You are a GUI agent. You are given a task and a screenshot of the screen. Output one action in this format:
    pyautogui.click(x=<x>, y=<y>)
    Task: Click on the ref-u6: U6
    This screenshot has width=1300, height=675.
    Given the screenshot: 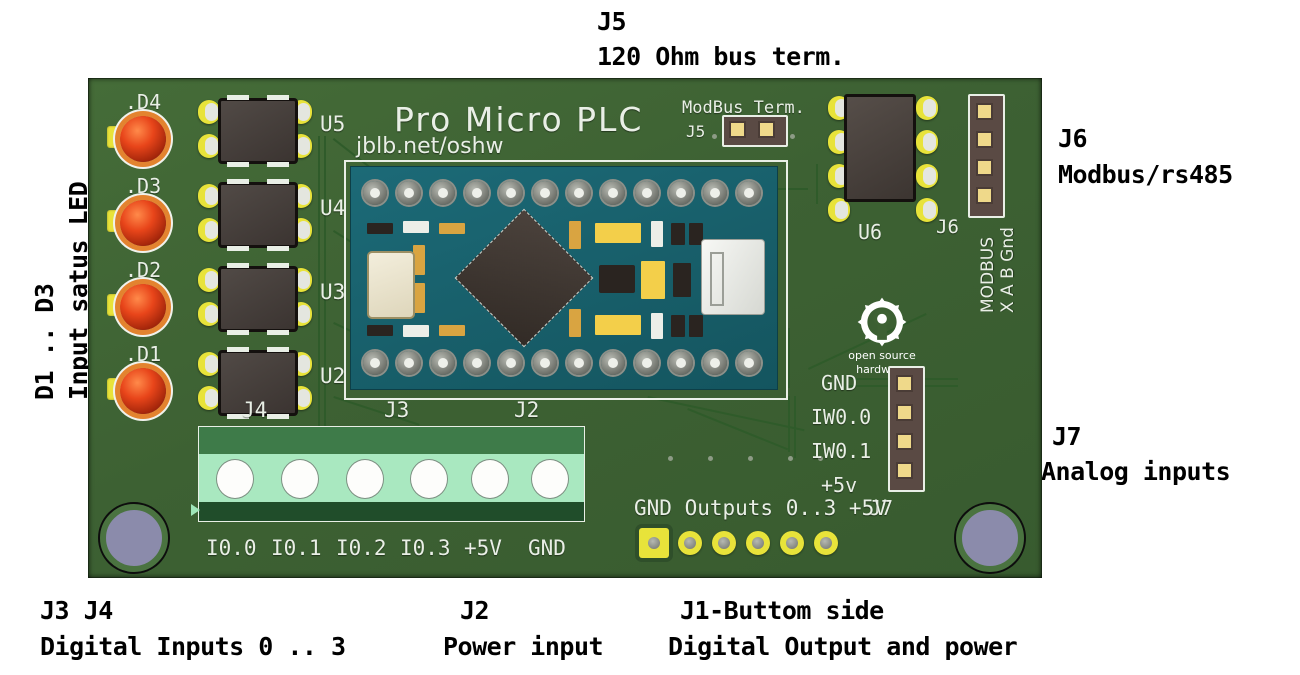 What is the action you would take?
    pyautogui.click(x=870, y=232)
    